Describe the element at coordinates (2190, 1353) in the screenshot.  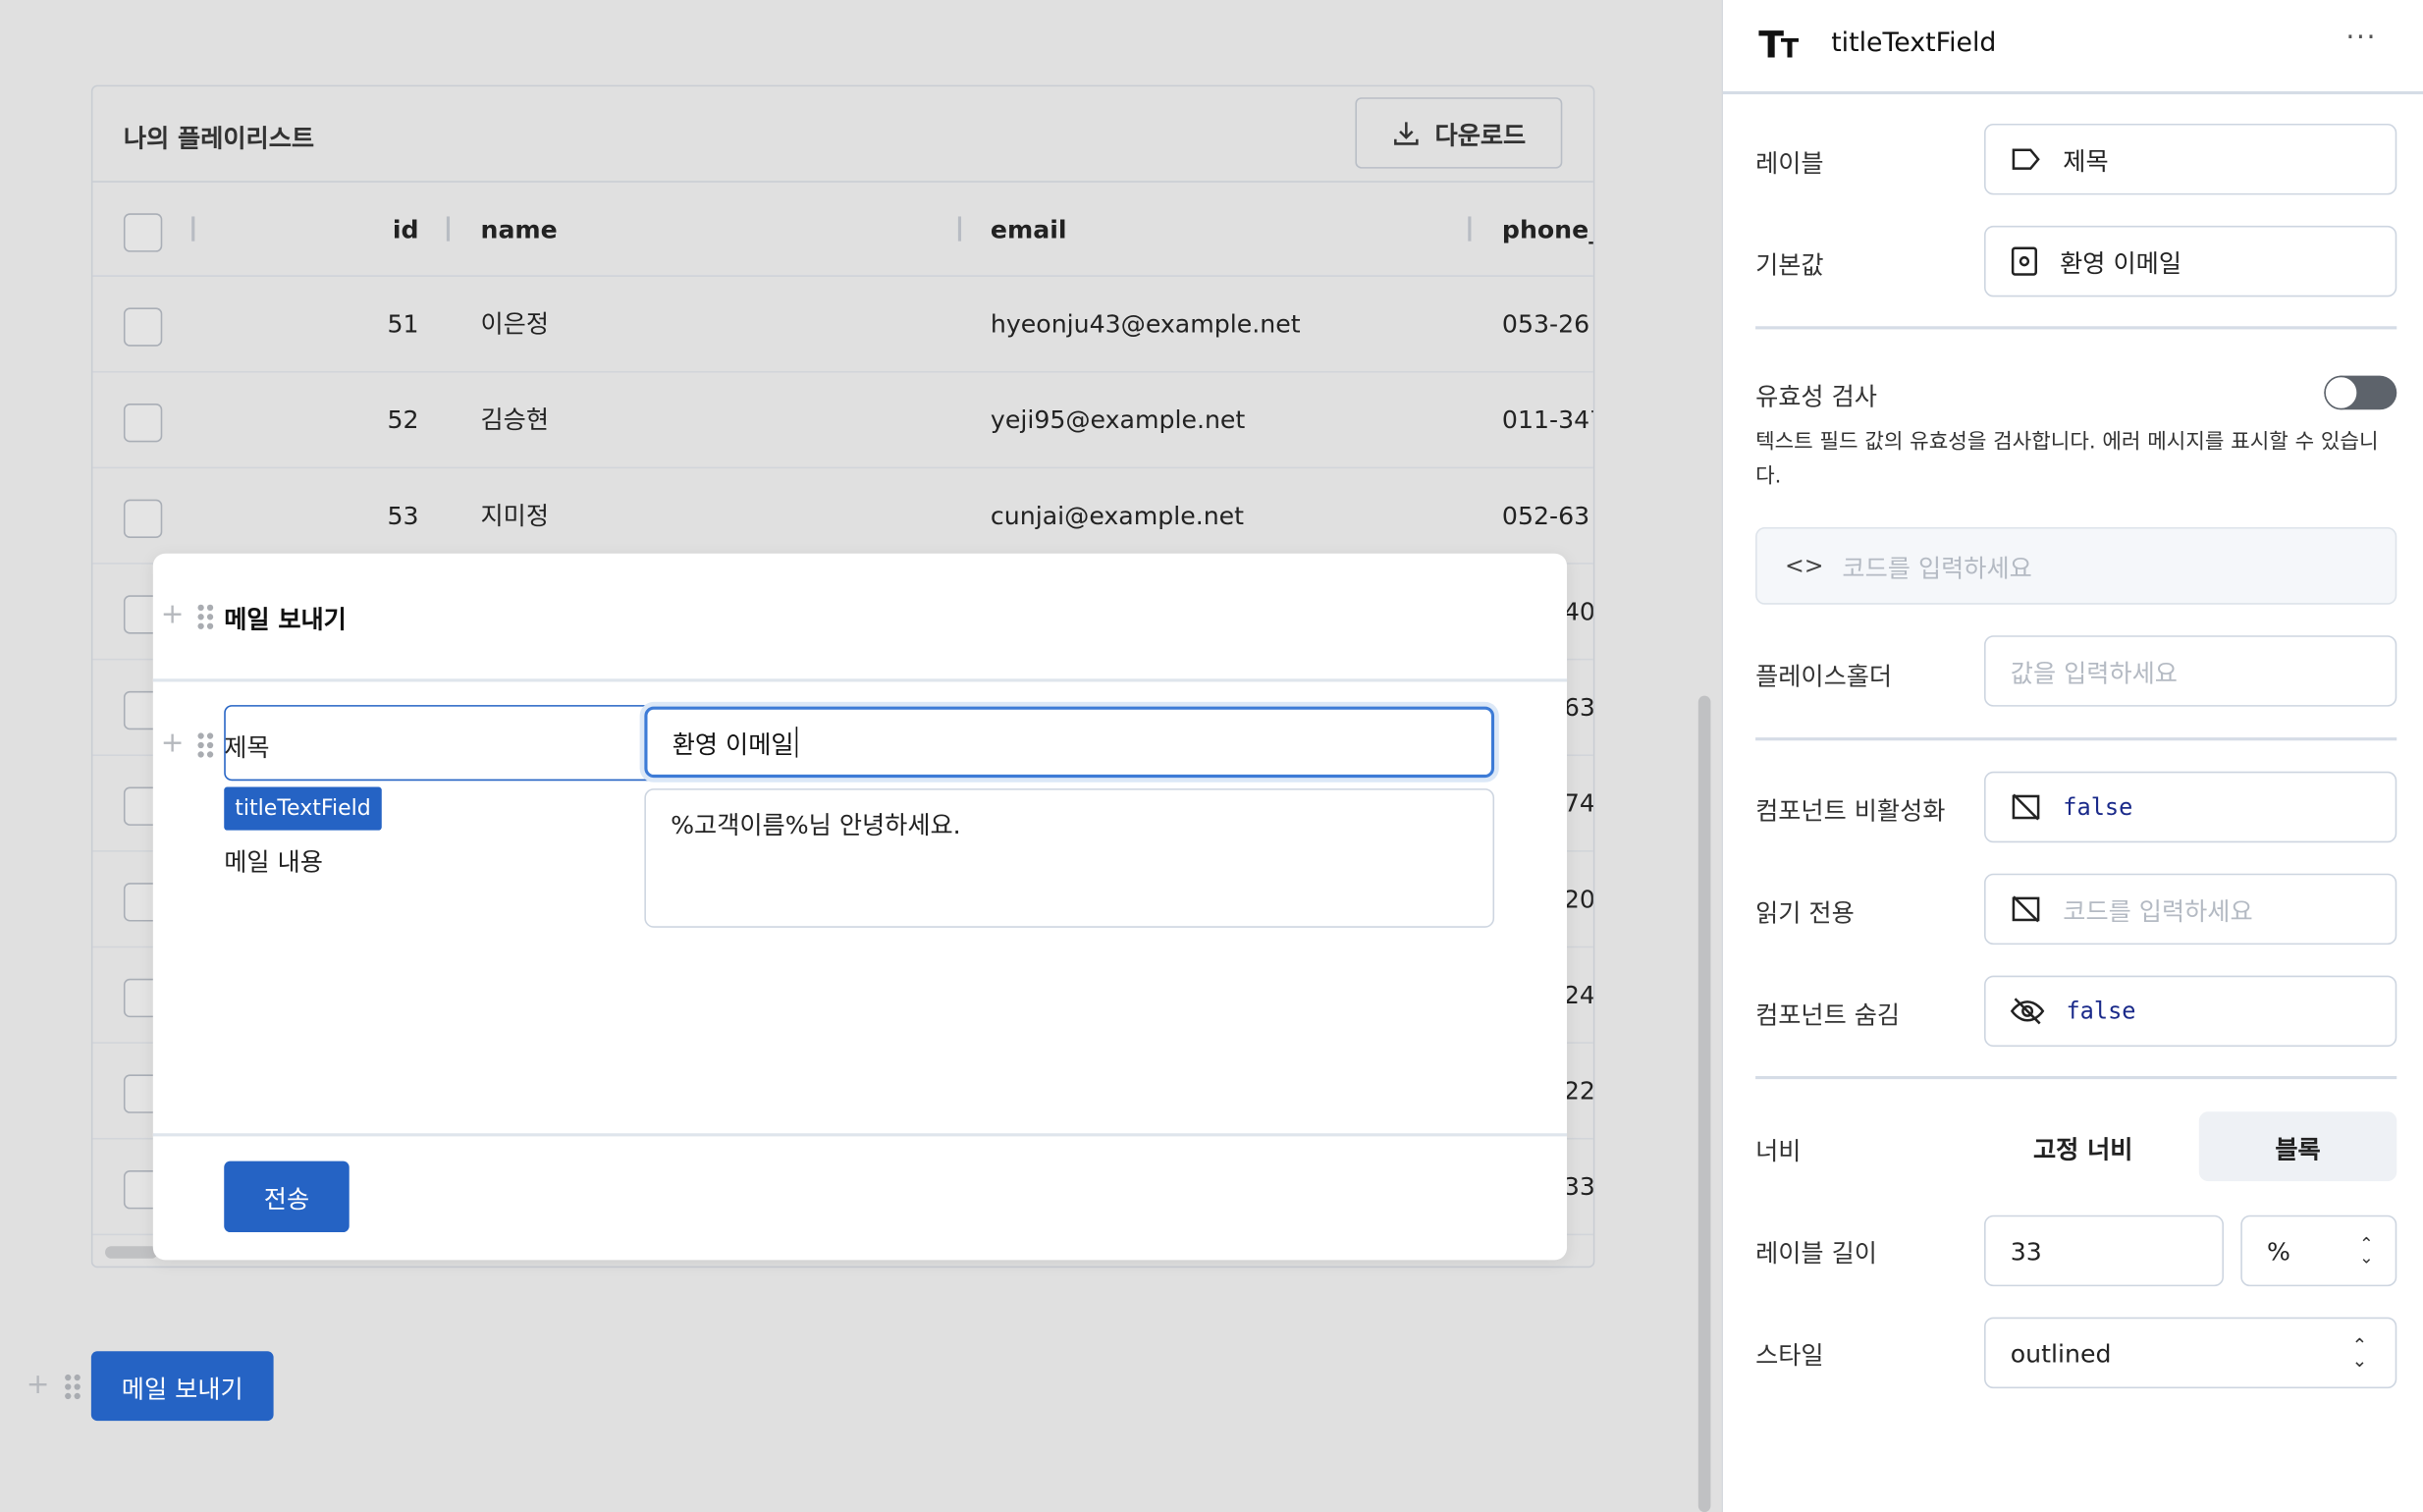
I see `style-select: outlined ⌃ ⌄` at that location.